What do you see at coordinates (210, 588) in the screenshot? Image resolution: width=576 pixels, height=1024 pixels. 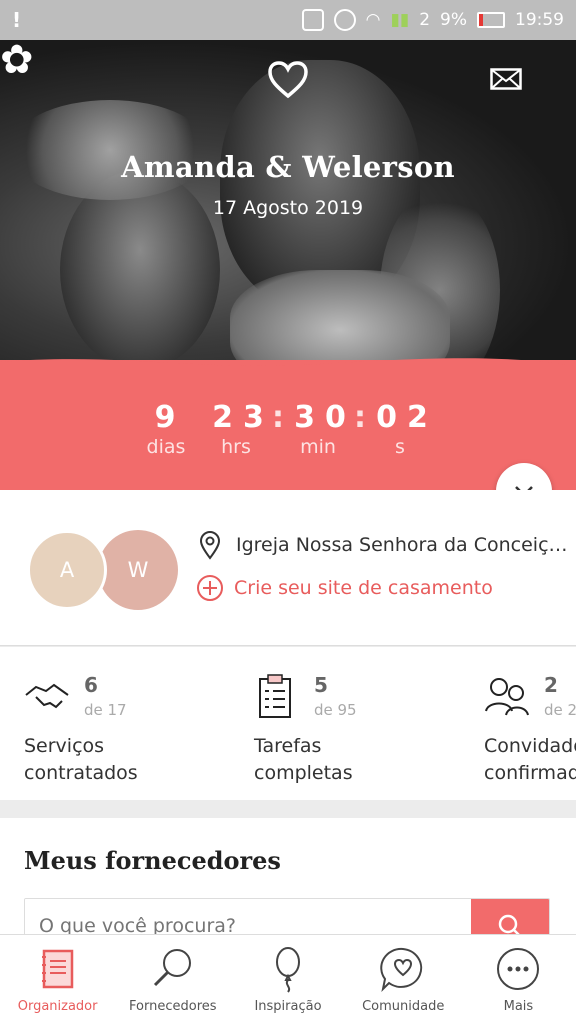 I see `add-circle-icon` at bounding box center [210, 588].